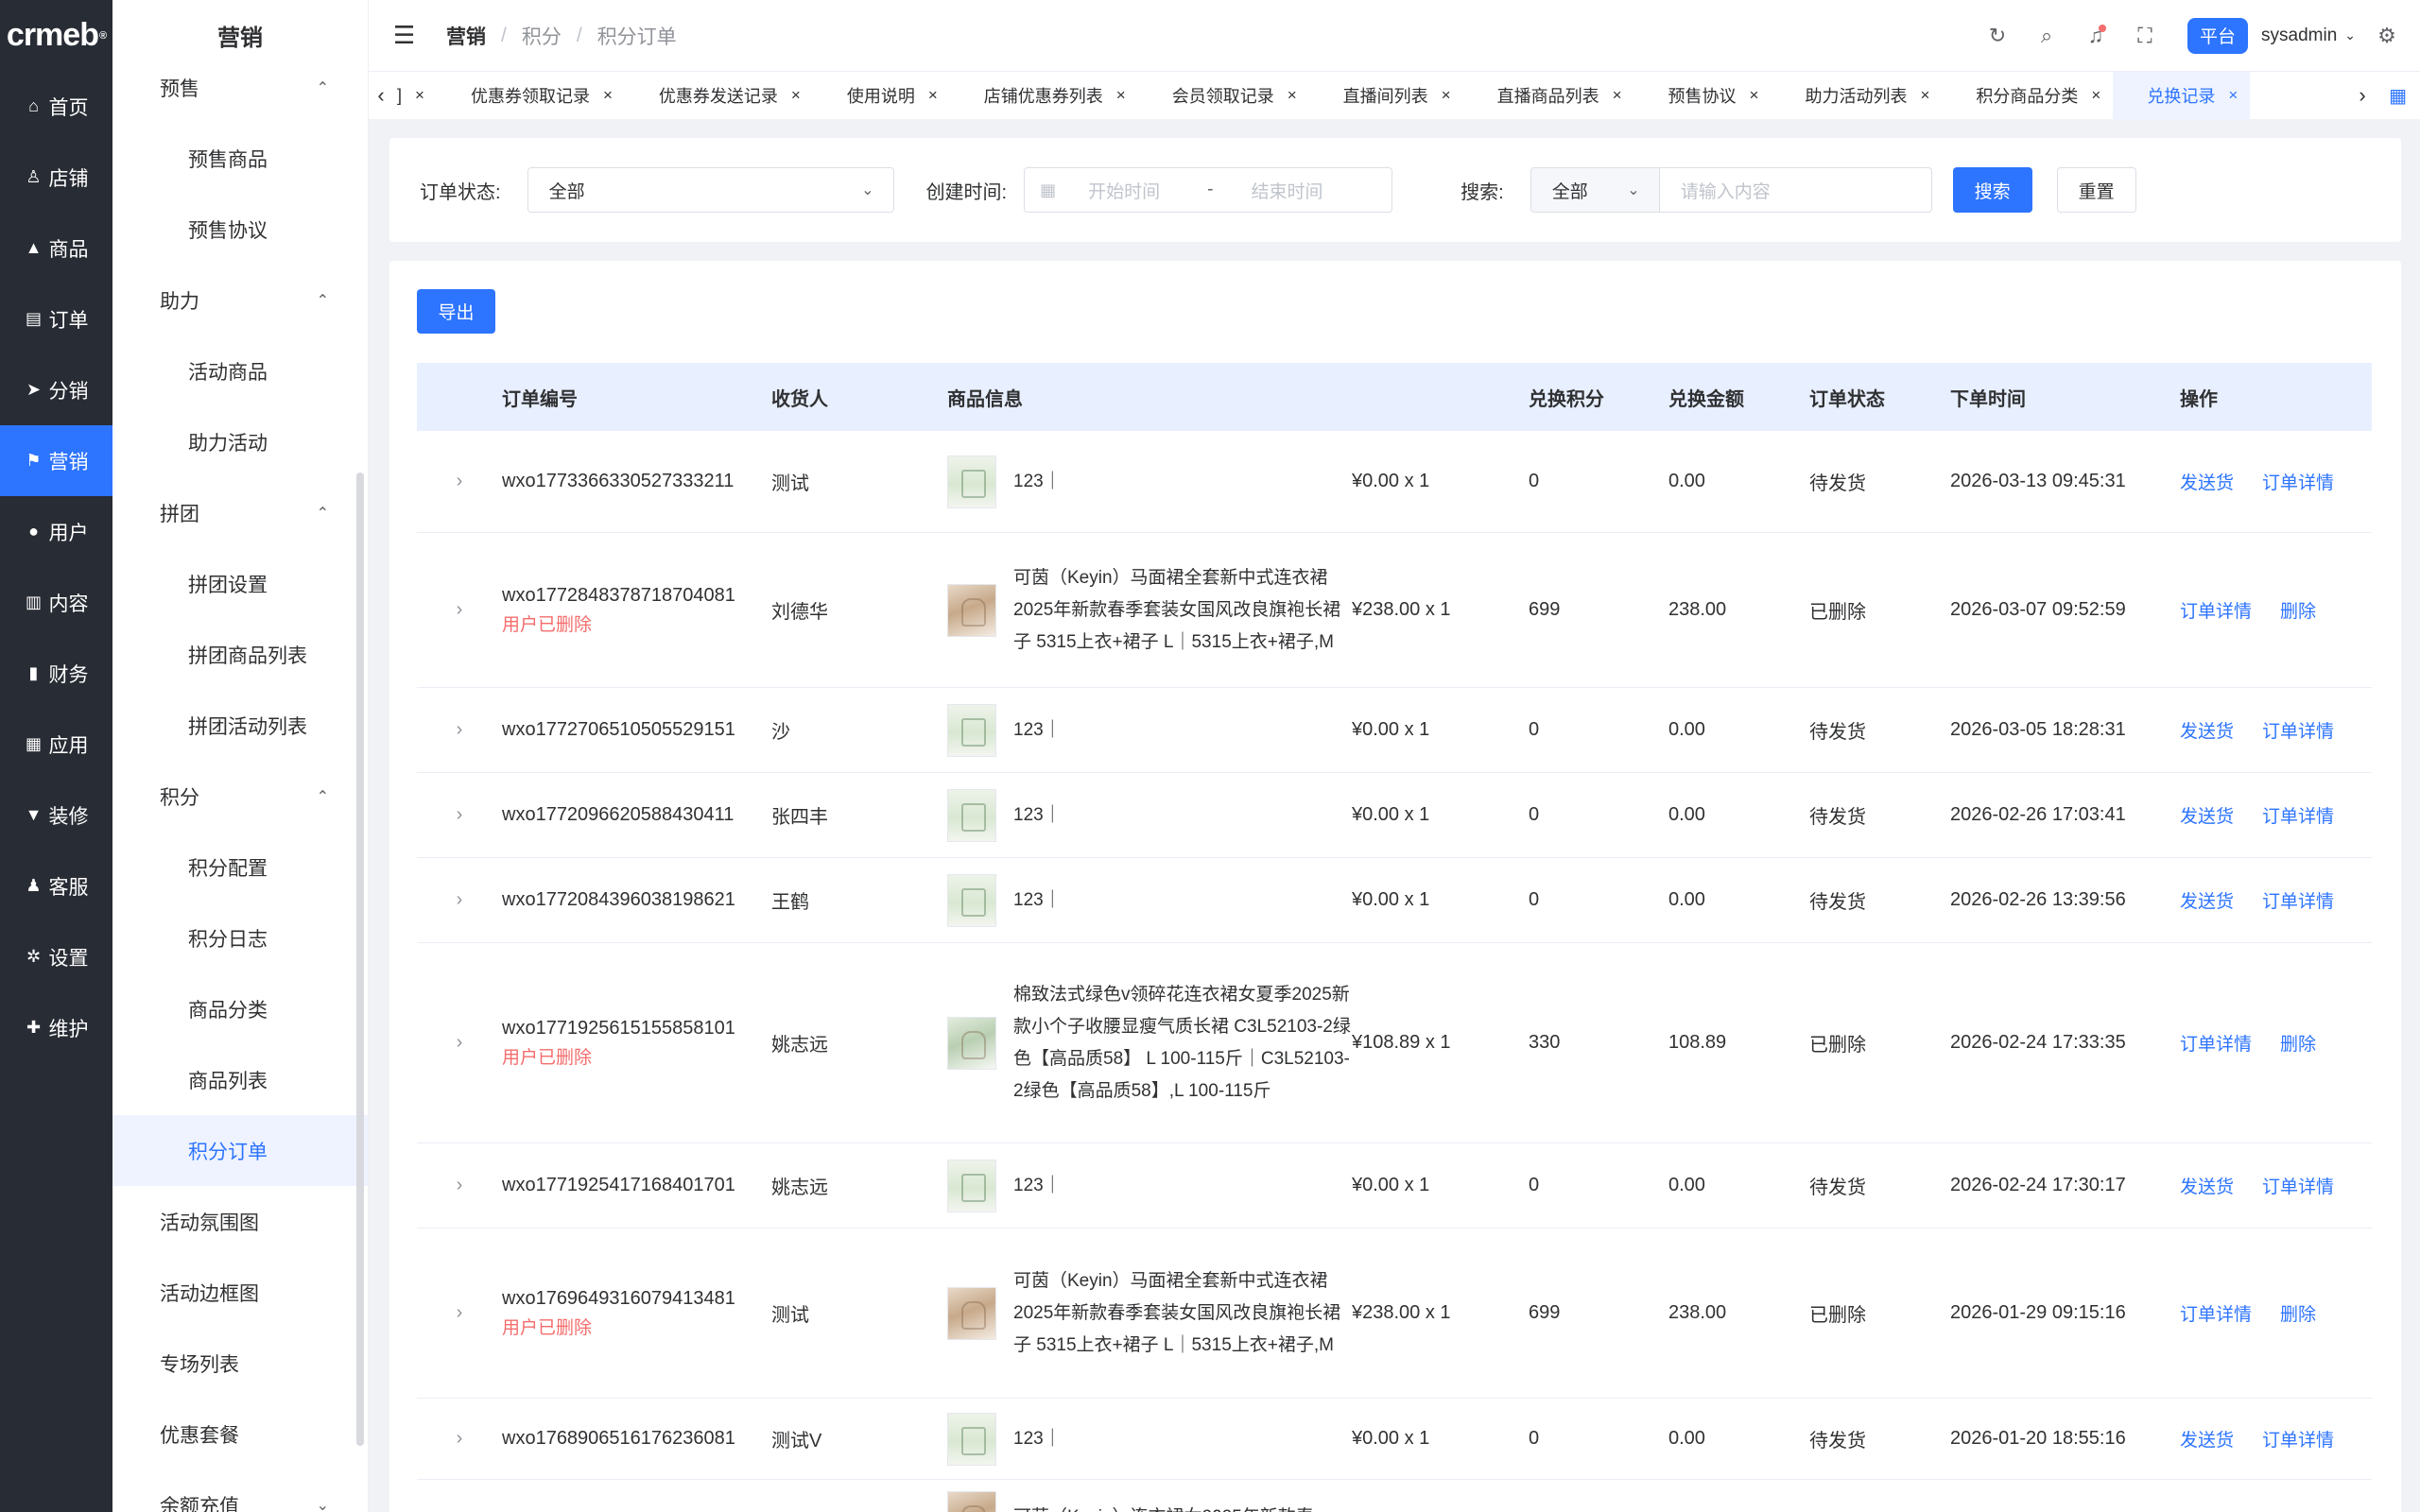 This screenshot has width=2420, height=1512. I want to click on sidebar-group: 助力 ⌃, so click(240, 300).